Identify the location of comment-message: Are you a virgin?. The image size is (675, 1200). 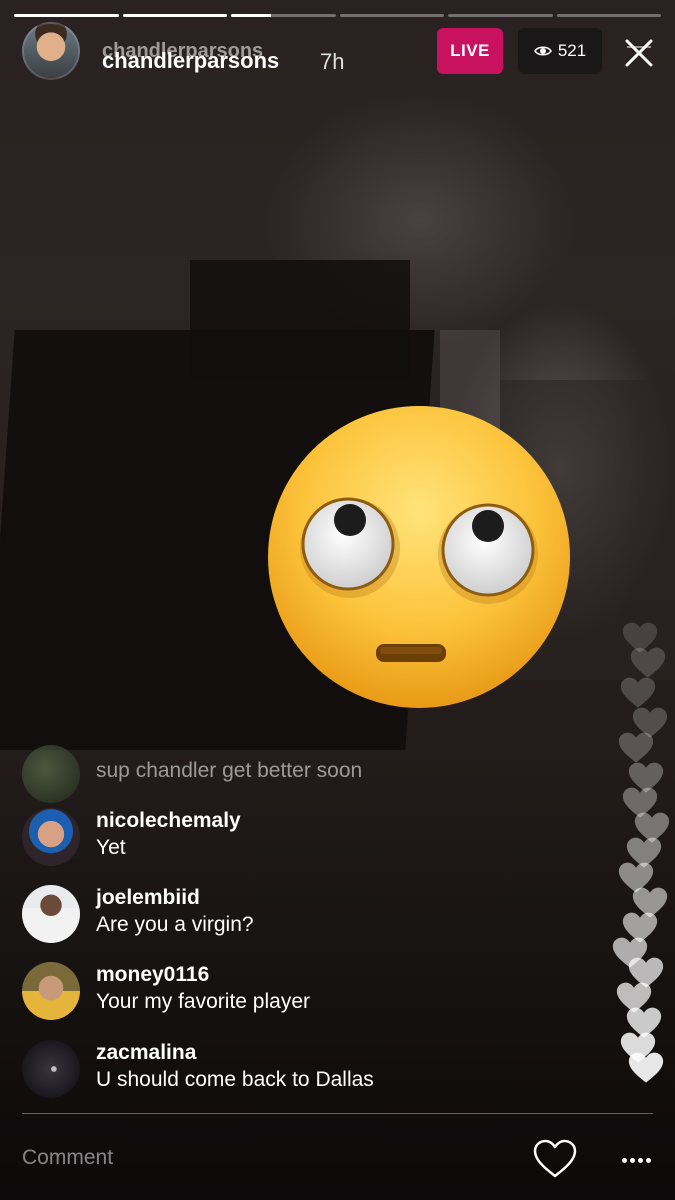
(175, 924).